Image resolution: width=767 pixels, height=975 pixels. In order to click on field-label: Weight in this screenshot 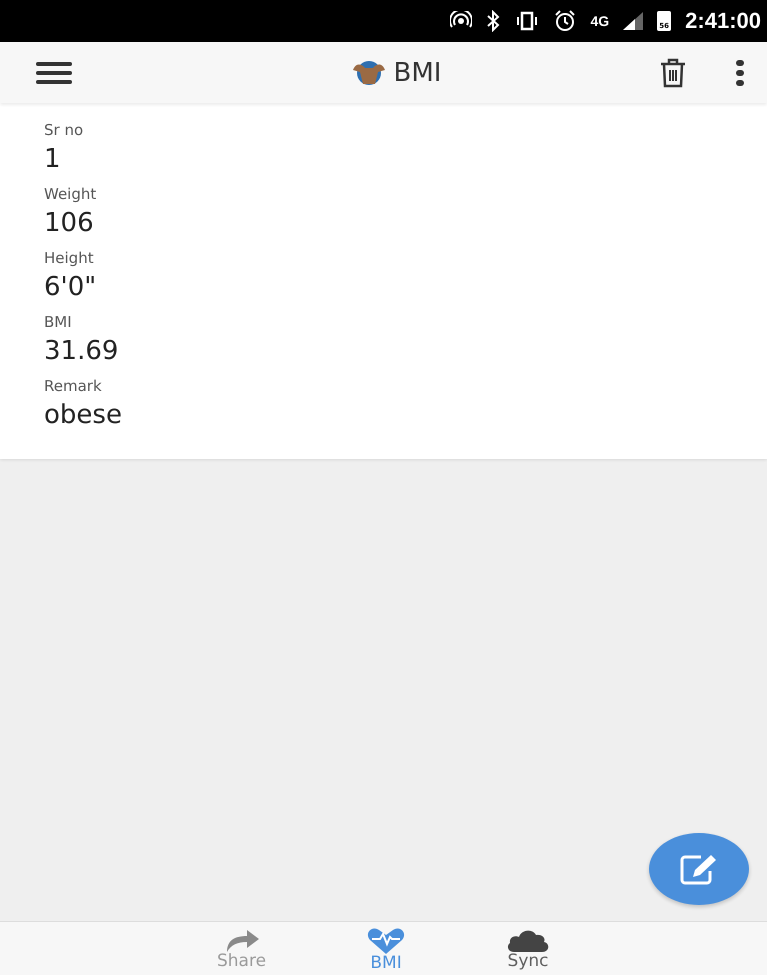, I will do `click(71, 194)`.